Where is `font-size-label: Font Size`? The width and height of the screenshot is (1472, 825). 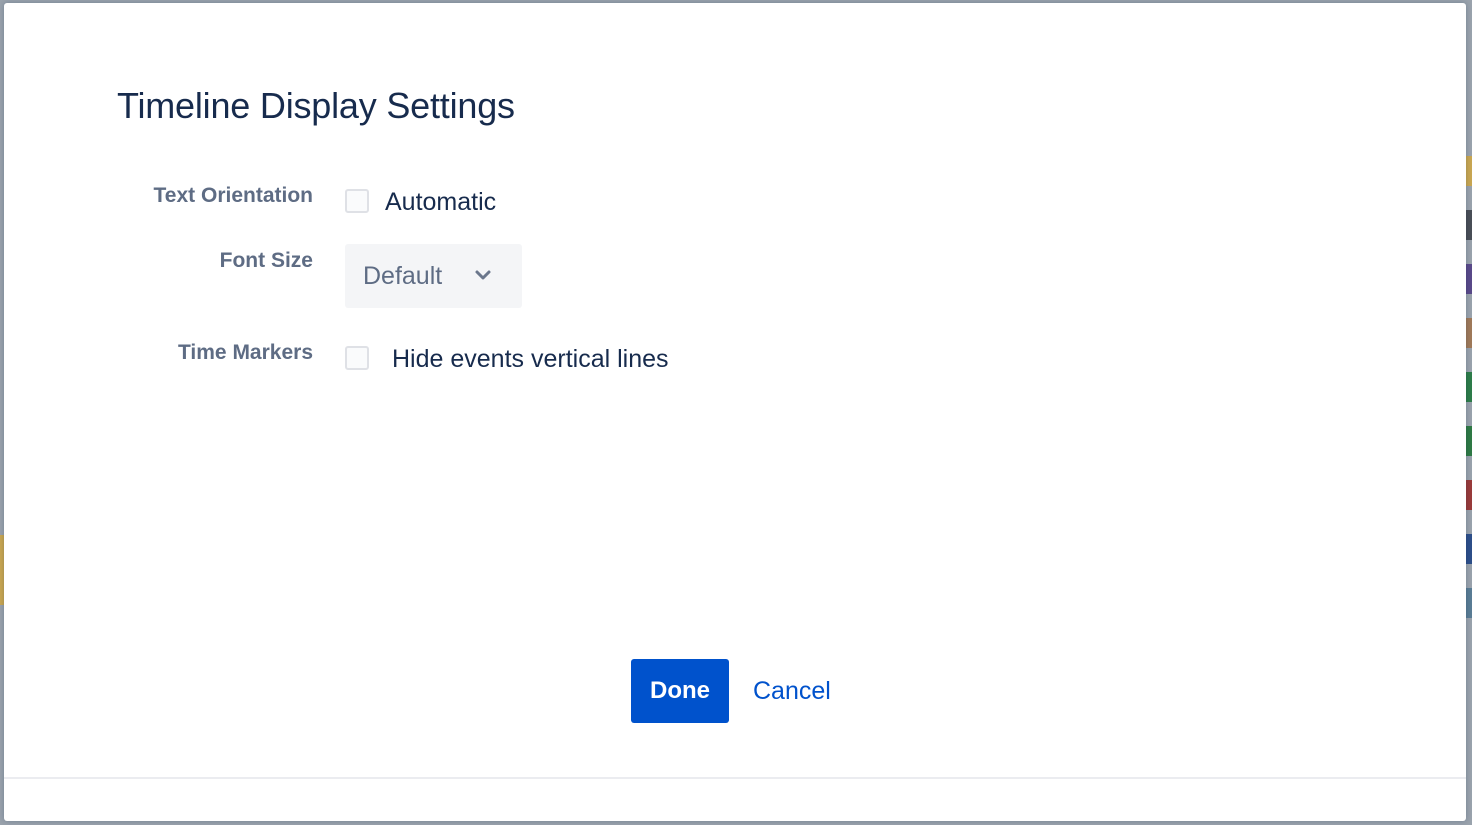 font-size-label: Font Size is located at coordinates (266, 260).